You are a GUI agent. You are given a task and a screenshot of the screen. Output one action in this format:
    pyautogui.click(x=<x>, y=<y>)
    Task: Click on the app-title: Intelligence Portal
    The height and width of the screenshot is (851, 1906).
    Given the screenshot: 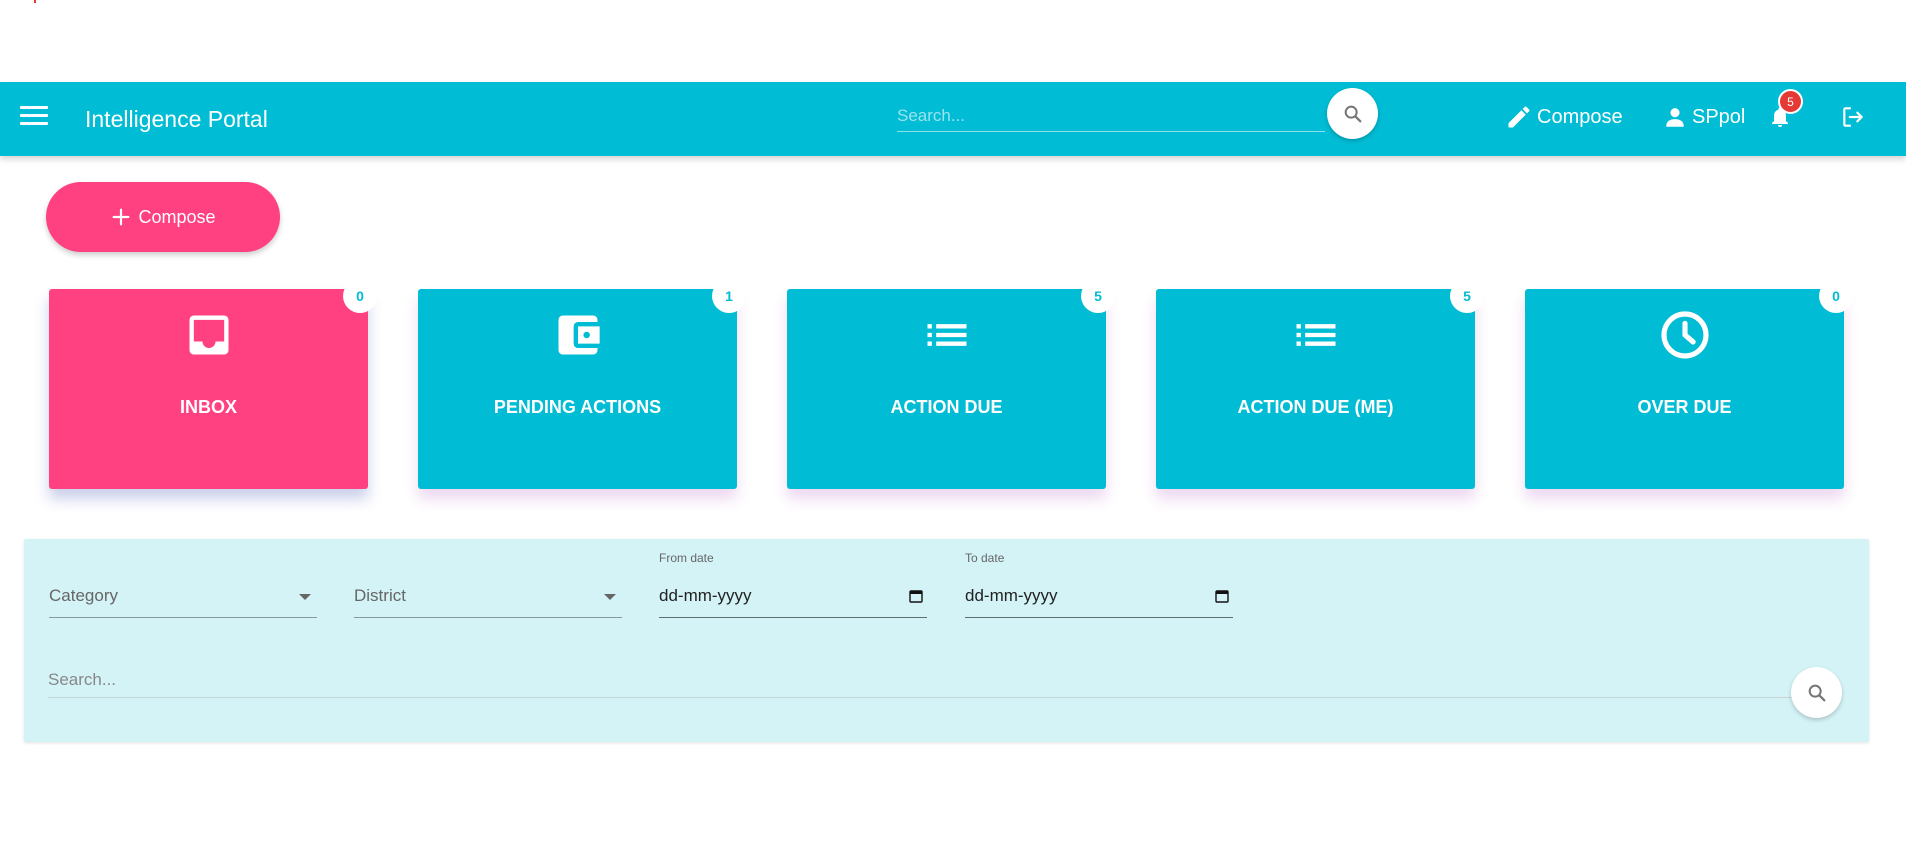 What is the action you would take?
    pyautogui.click(x=176, y=119)
    